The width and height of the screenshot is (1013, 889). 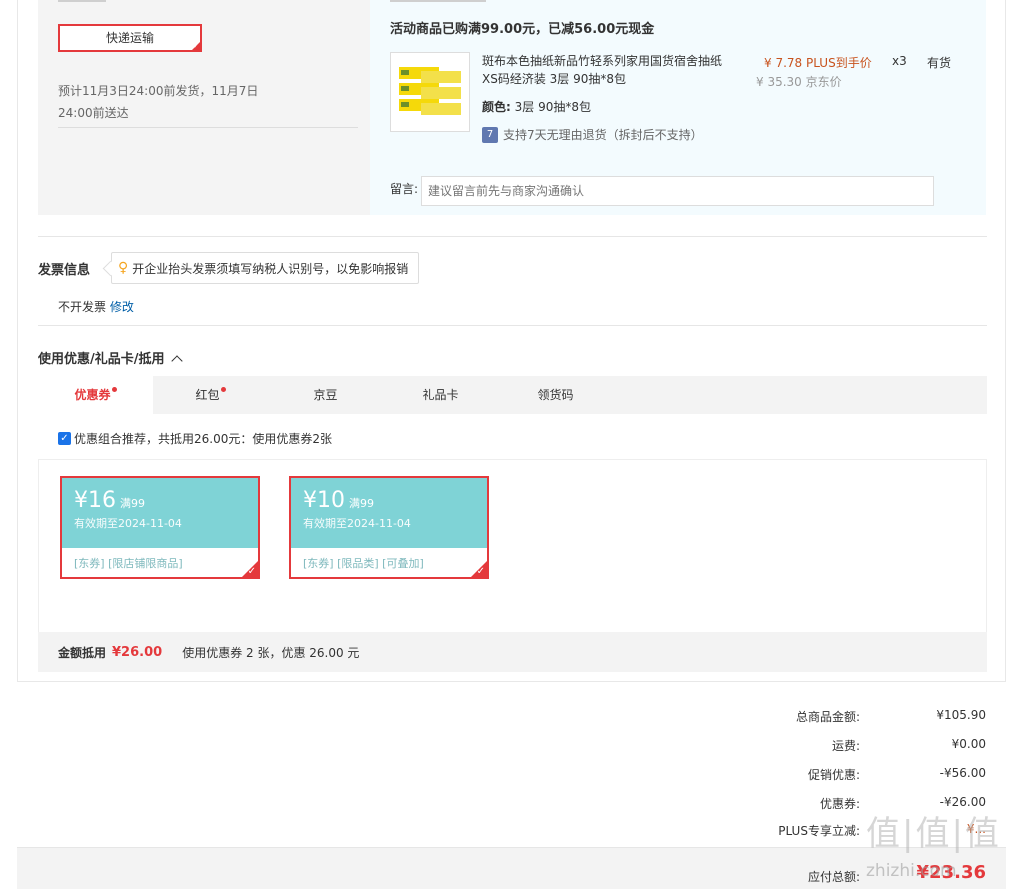 I want to click on tab-redeem-code: 领货码, so click(x=555, y=395).